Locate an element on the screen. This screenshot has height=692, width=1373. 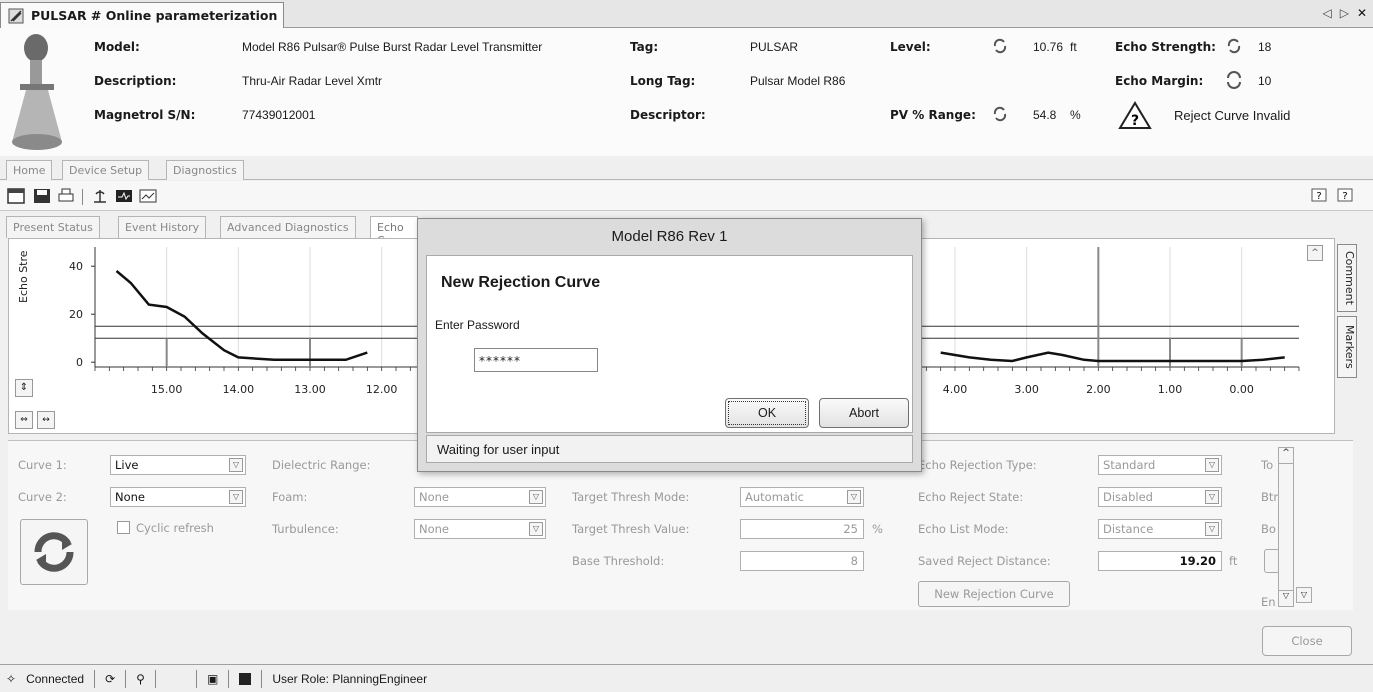
echo-curve-line is located at coordinates (1112, 357).